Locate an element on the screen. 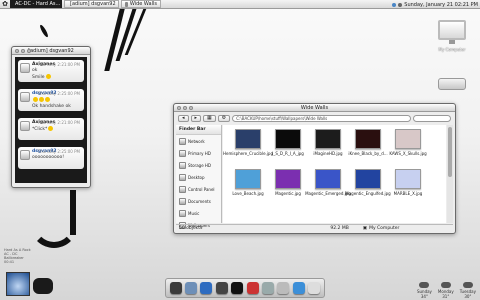  weather-widget: Sunday 34° Monday 31° Tuesday 30° is located at coordinates (446, 290).